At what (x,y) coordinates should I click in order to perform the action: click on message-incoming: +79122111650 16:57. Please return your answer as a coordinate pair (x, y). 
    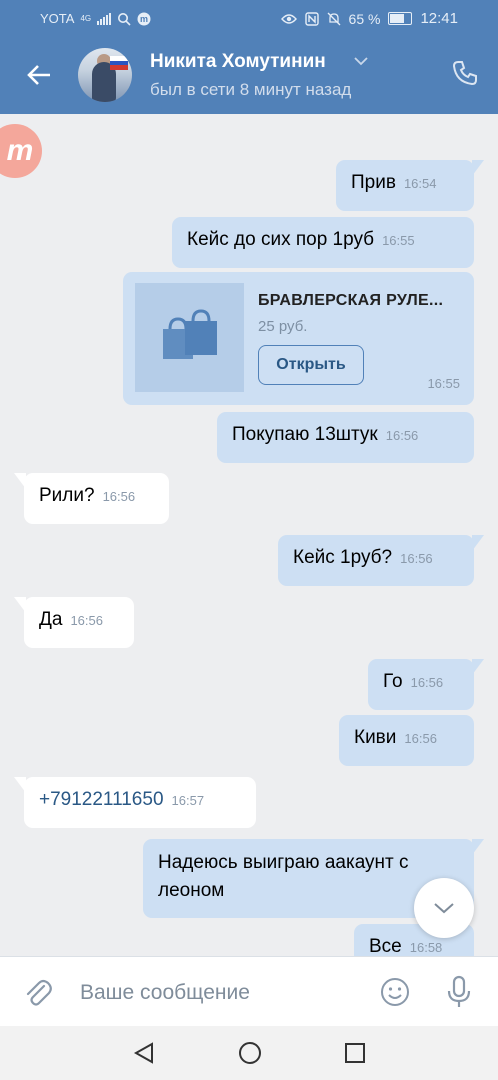
    Looking at the image, I should click on (135, 802).